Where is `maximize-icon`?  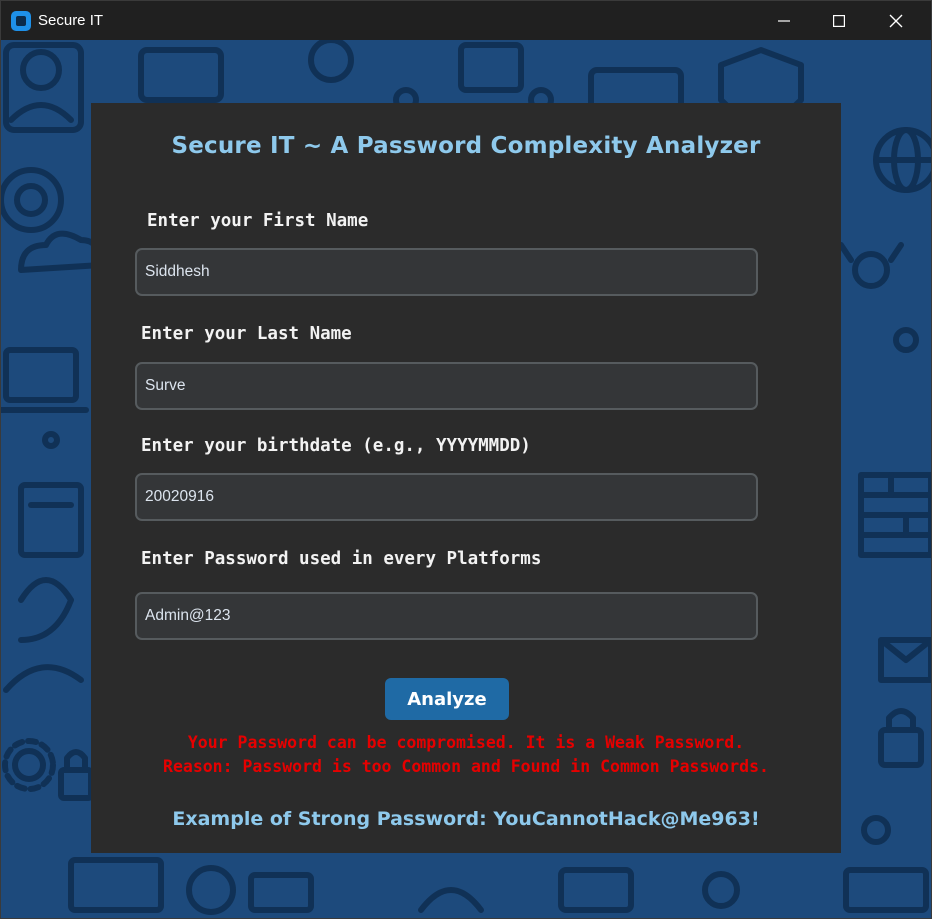 maximize-icon is located at coordinates (839, 20).